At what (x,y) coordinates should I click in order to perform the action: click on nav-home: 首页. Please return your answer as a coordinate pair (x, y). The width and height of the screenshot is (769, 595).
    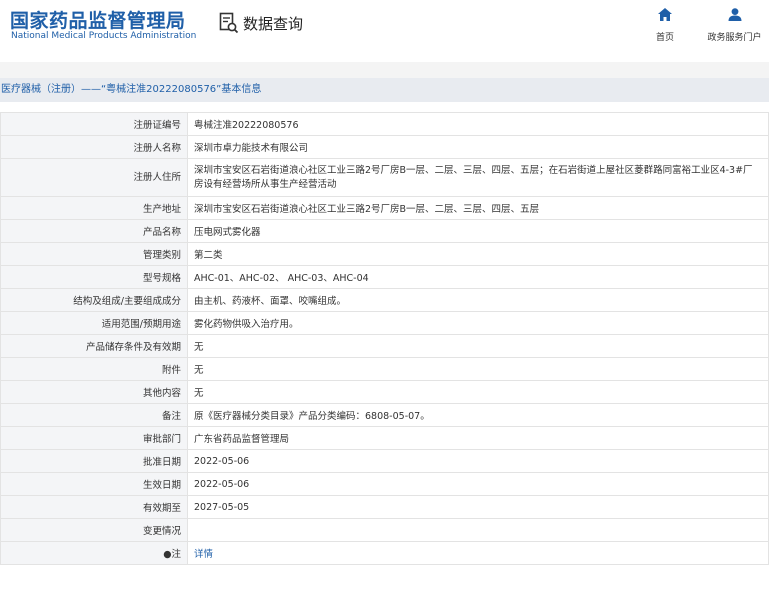
    Looking at the image, I should click on (665, 25).